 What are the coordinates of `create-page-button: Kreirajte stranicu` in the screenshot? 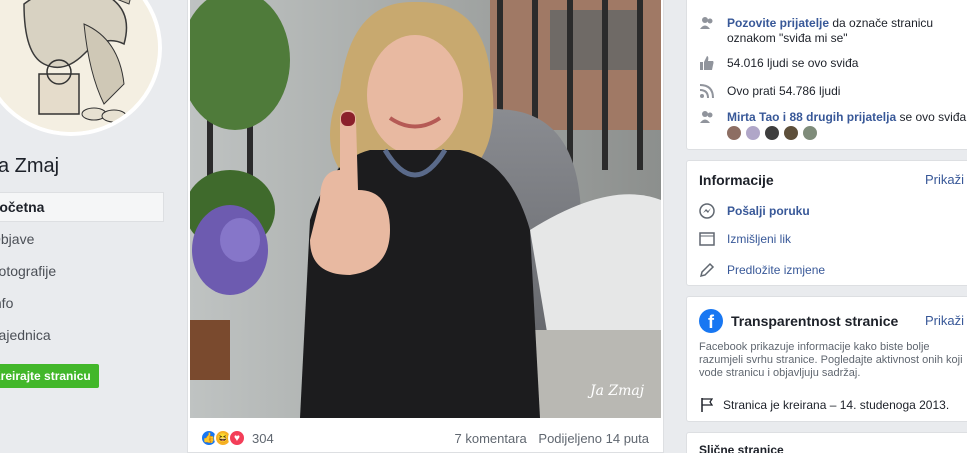 It's located at (49, 376).